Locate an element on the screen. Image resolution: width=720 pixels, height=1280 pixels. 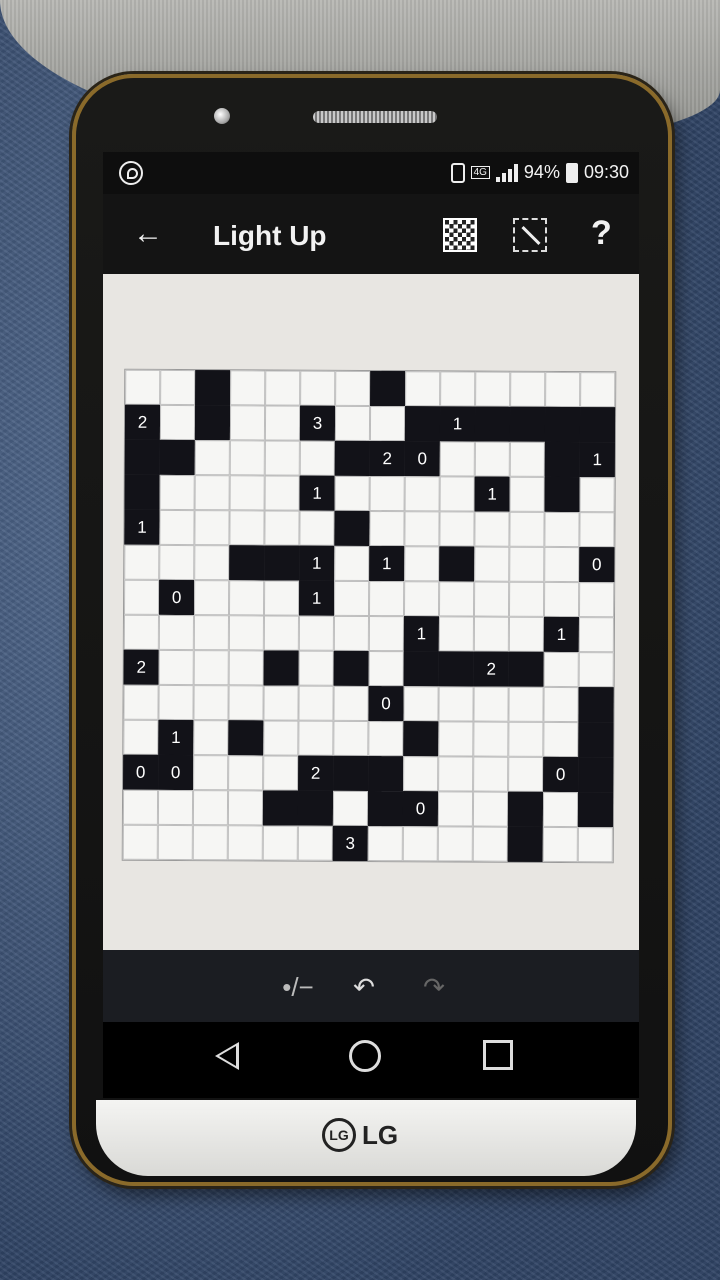
help-icon: ? is located at coordinates (601, 233).